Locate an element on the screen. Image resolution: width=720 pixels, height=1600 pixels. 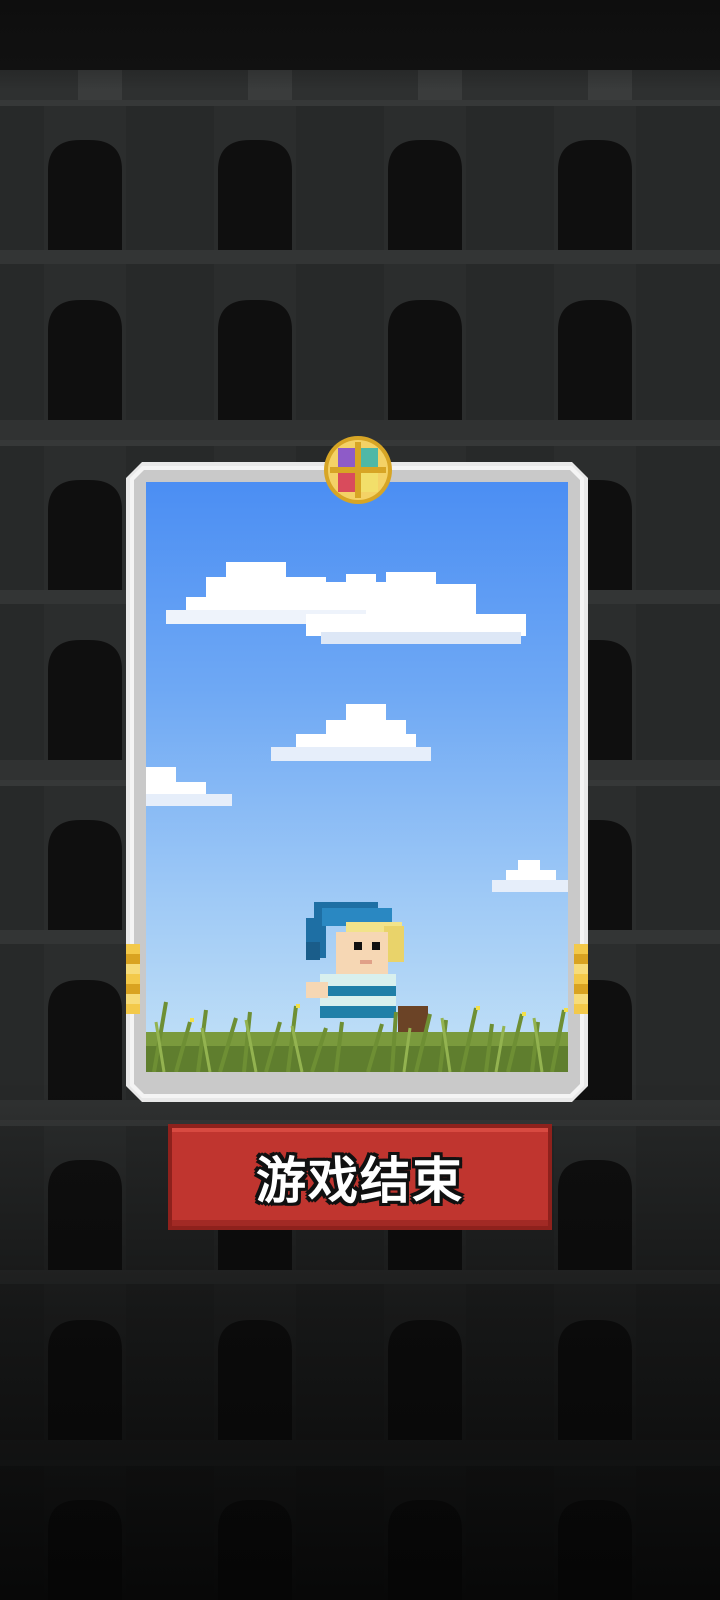
cloud-small-left is located at coordinates (189, 786).